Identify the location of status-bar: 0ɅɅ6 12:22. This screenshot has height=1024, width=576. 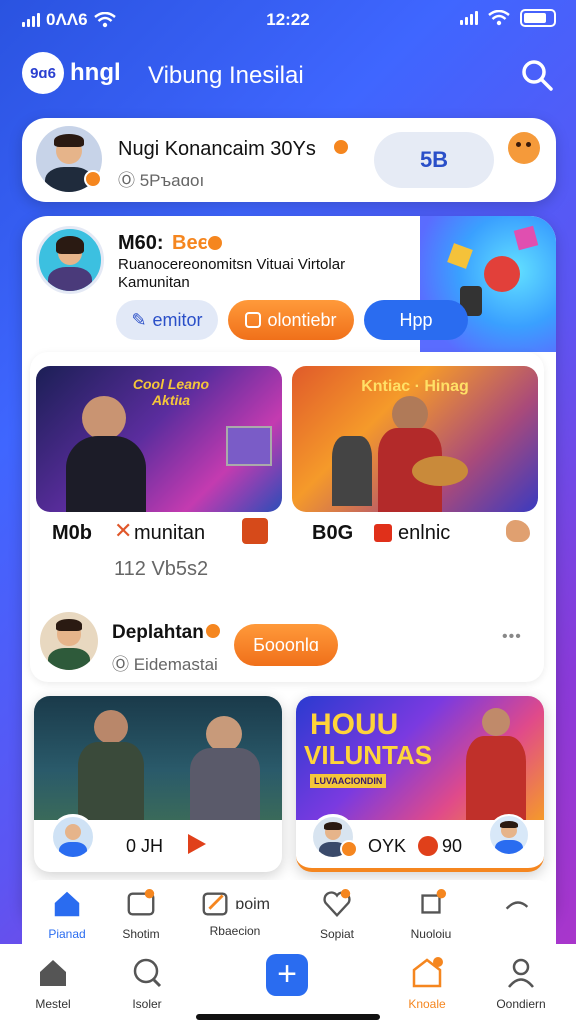
(288, 20).